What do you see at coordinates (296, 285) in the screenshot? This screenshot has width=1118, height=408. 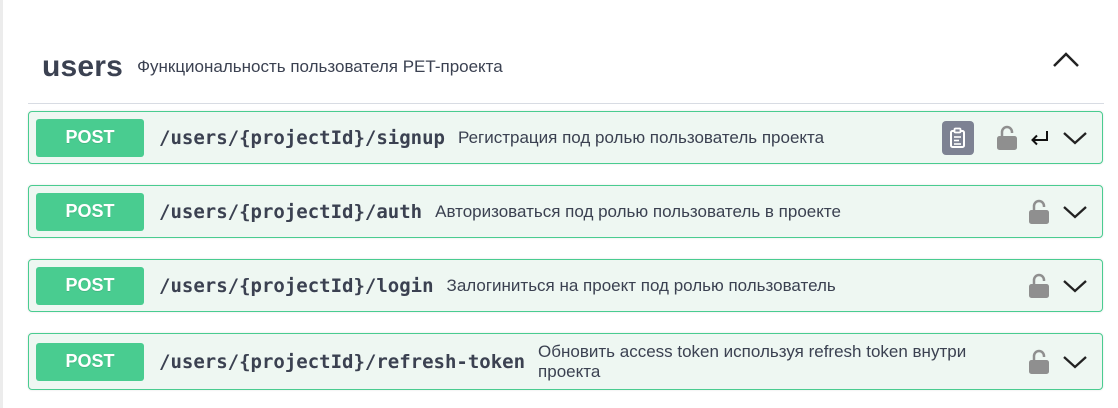 I see `operation-path: /users/{projectId}/login` at bounding box center [296, 285].